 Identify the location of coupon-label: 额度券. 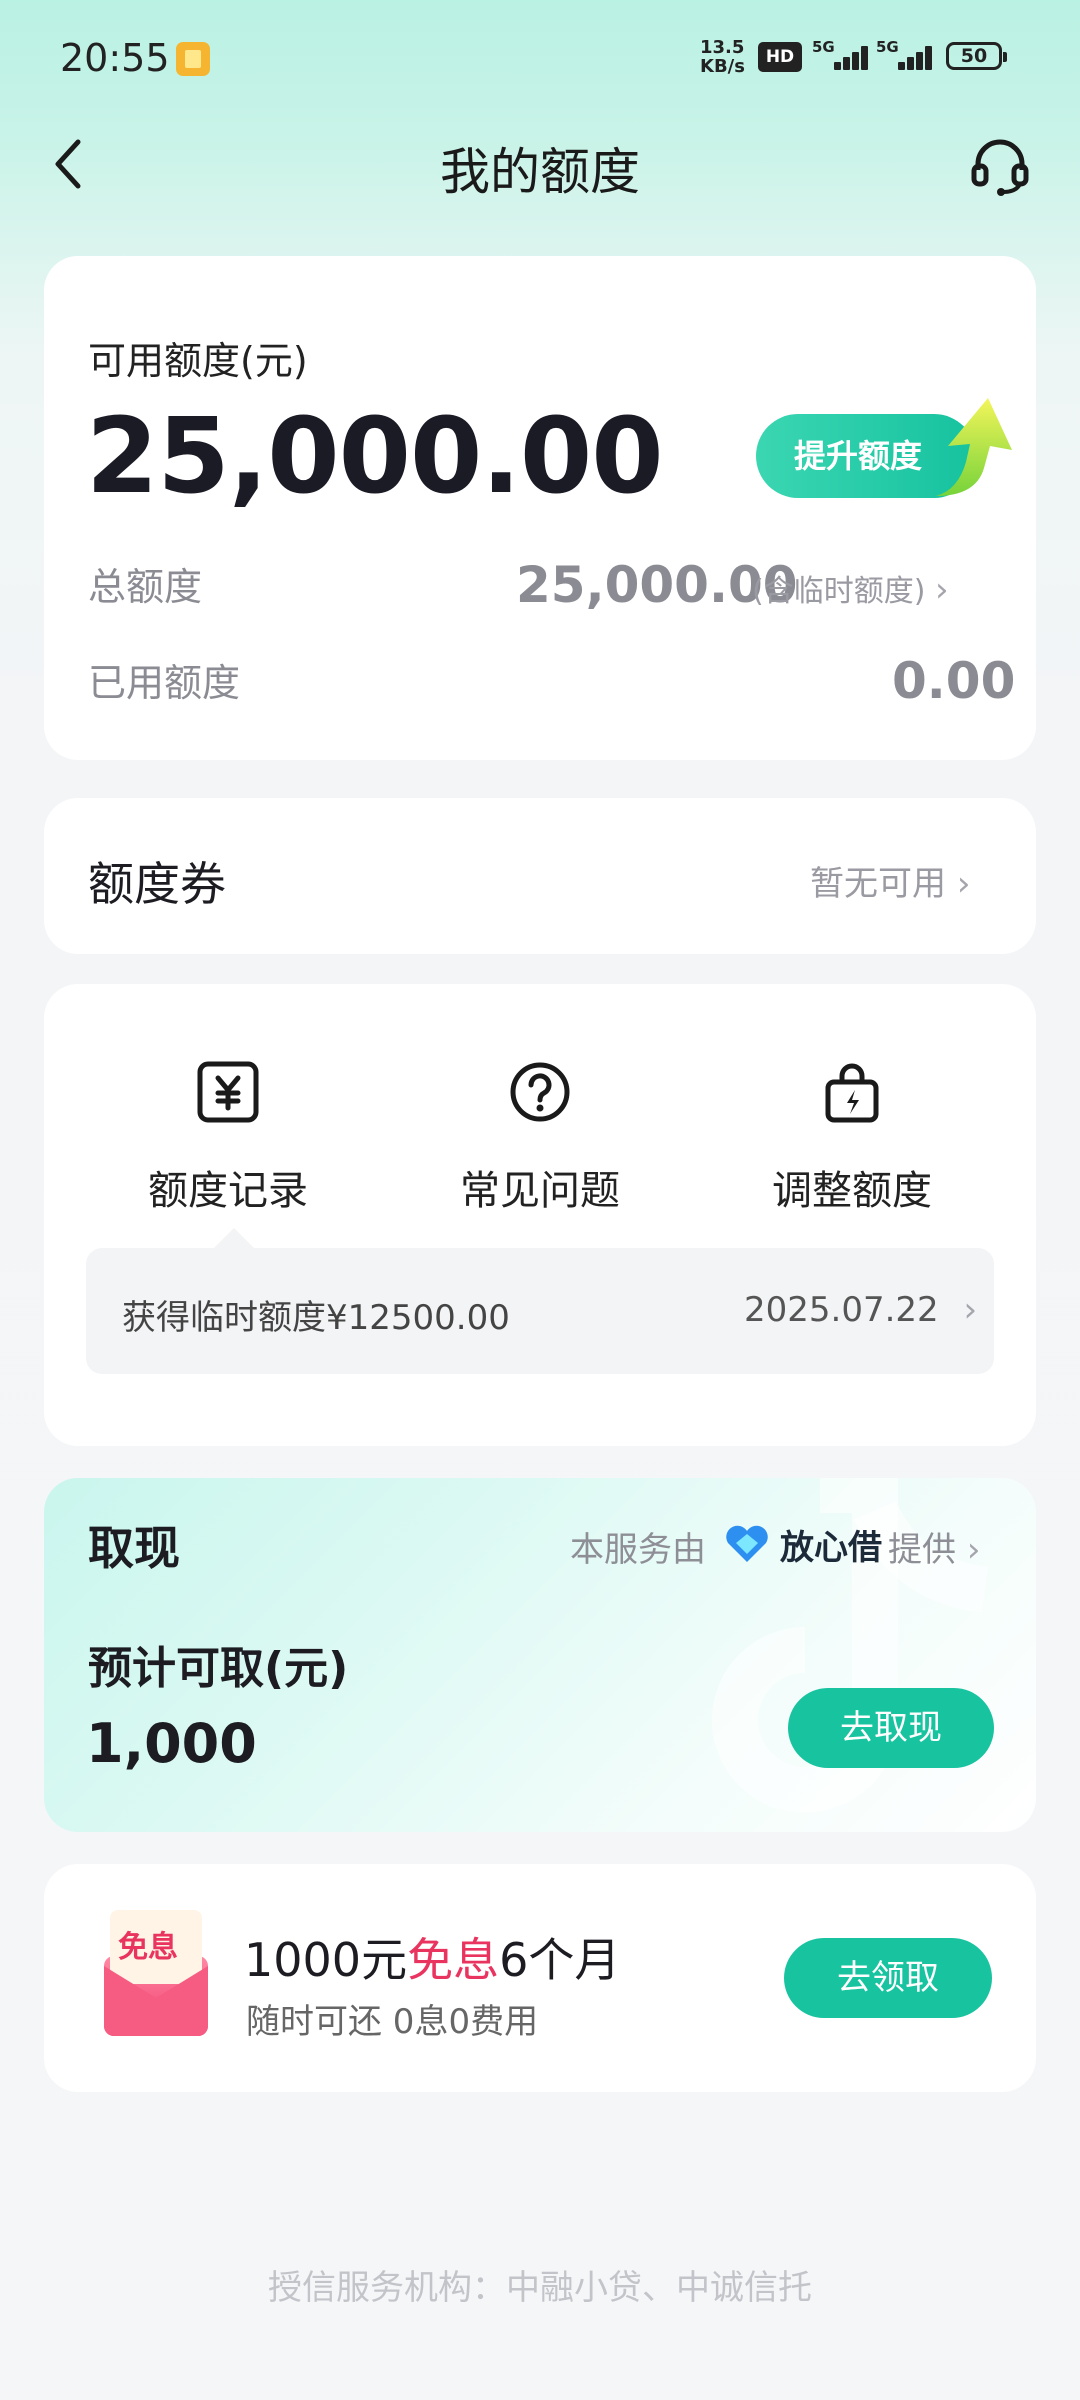
(157, 884).